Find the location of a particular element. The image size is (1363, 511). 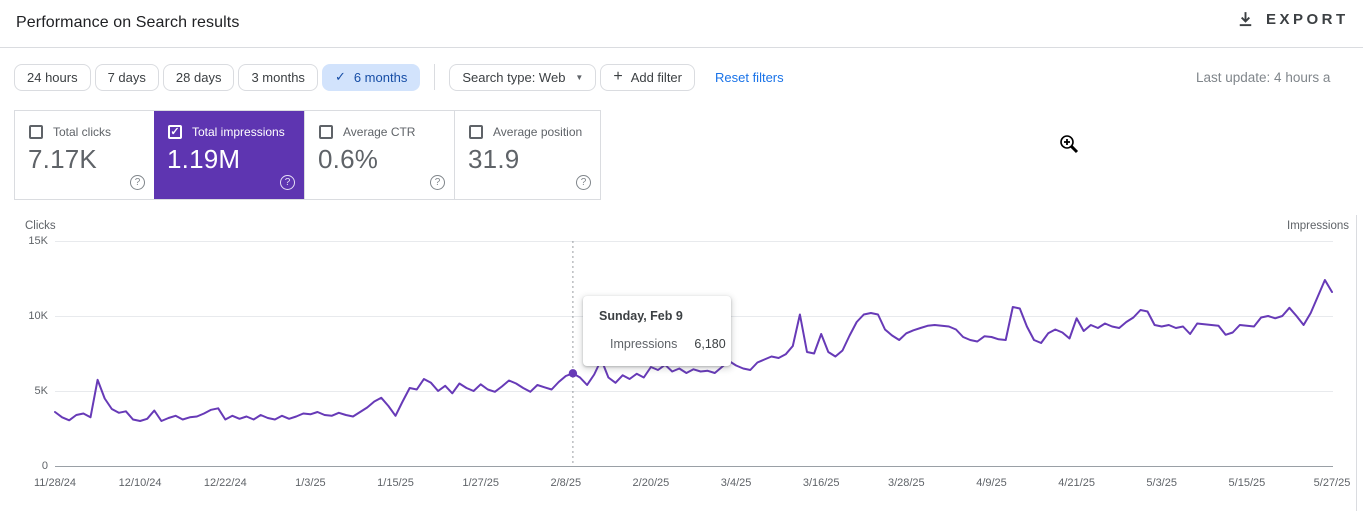

x-tick-label: 2/20/25 is located at coordinates (651, 483).